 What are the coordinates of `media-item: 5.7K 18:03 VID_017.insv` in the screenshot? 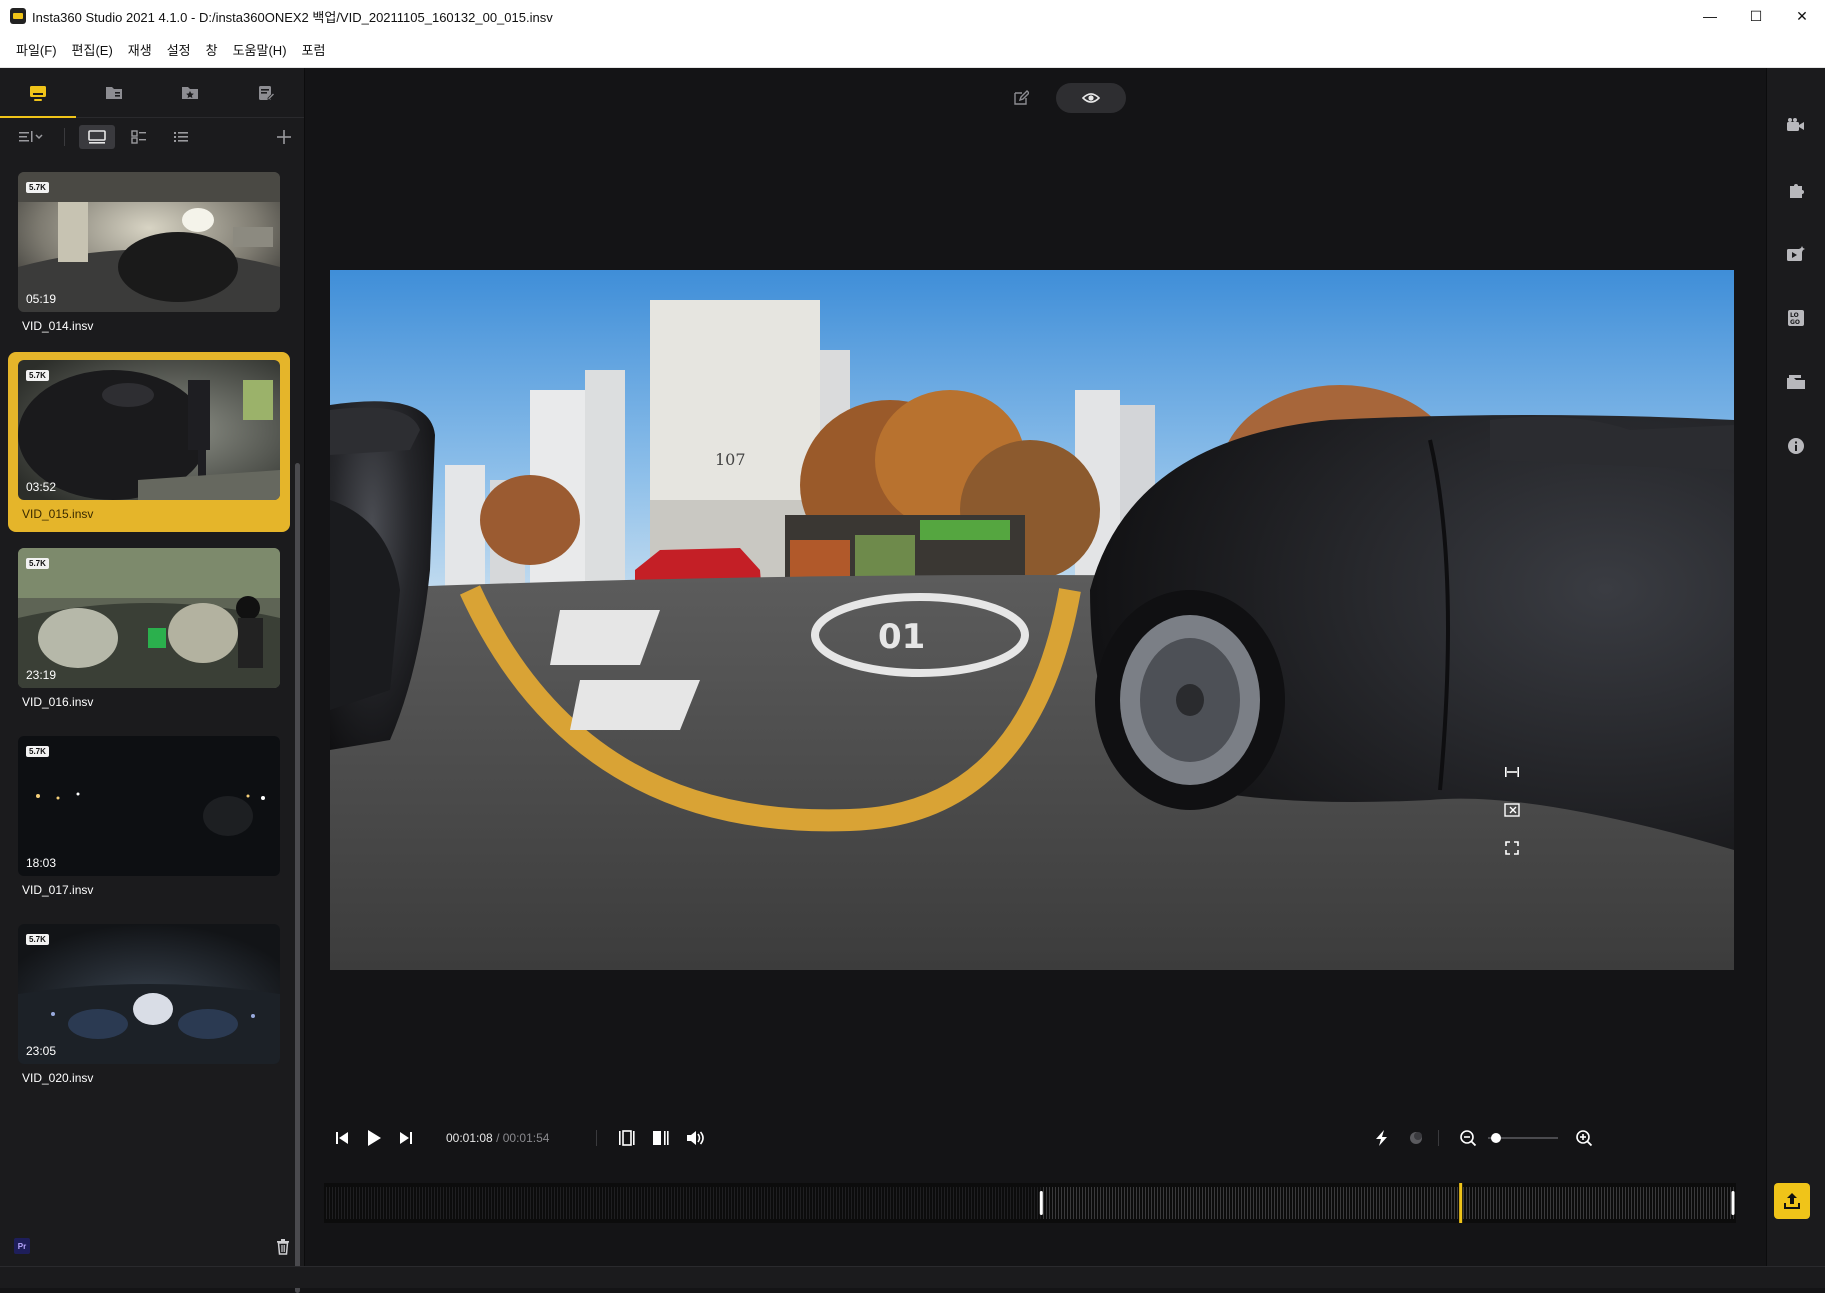 It's located at (149, 818).